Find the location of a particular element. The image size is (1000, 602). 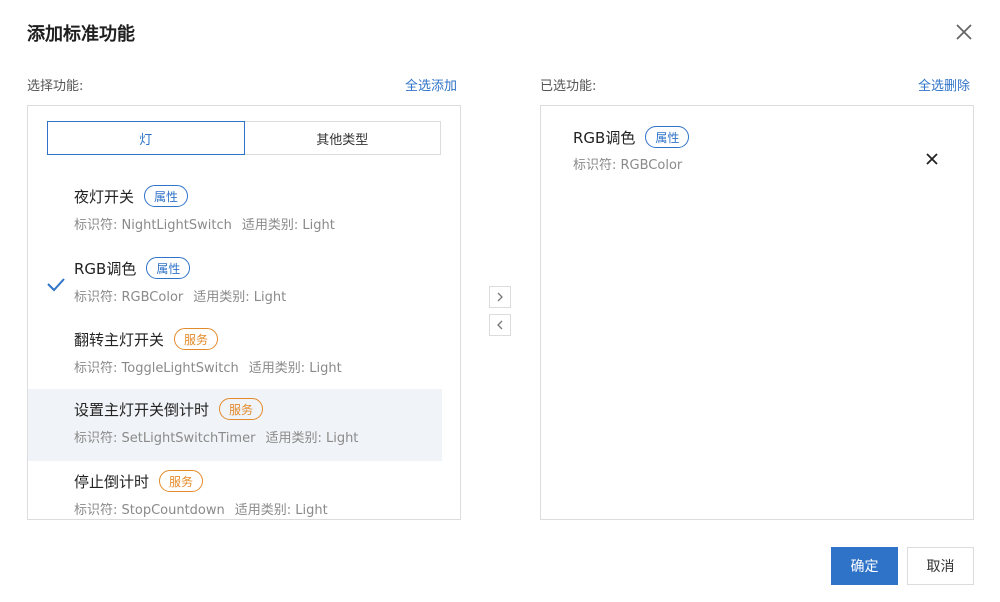

function-name: 夜灯开关 is located at coordinates (104, 196).